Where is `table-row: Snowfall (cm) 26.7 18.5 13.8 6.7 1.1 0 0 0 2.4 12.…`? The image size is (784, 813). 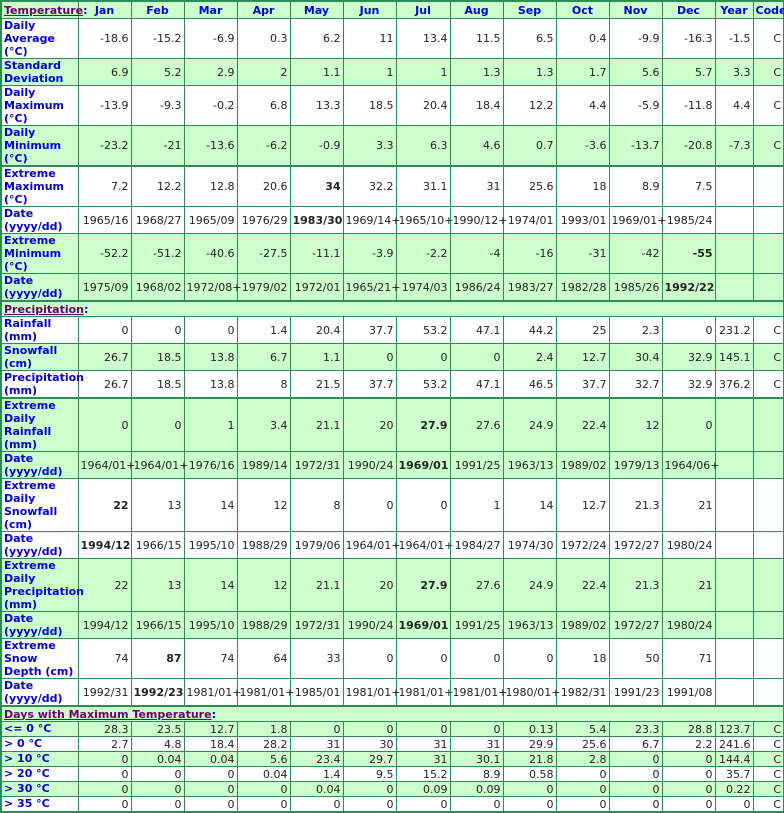 table-row: Snowfall (cm) 26.7 18.5 13.8 6.7 1.1 0 0 0 2.4 12.… is located at coordinates (392, 357).